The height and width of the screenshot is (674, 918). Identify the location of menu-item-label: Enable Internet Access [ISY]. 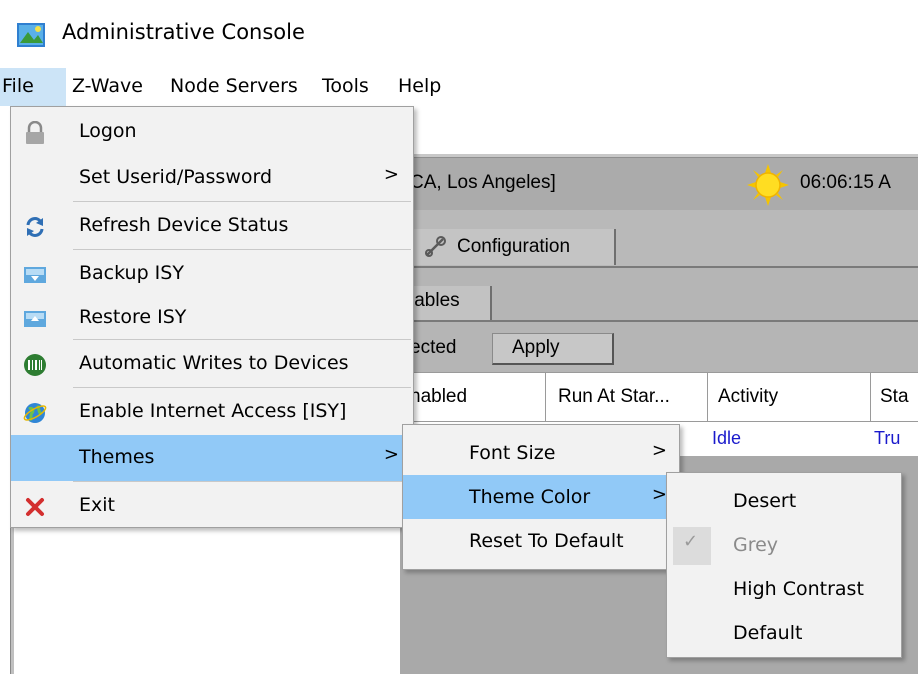
(213, 411).